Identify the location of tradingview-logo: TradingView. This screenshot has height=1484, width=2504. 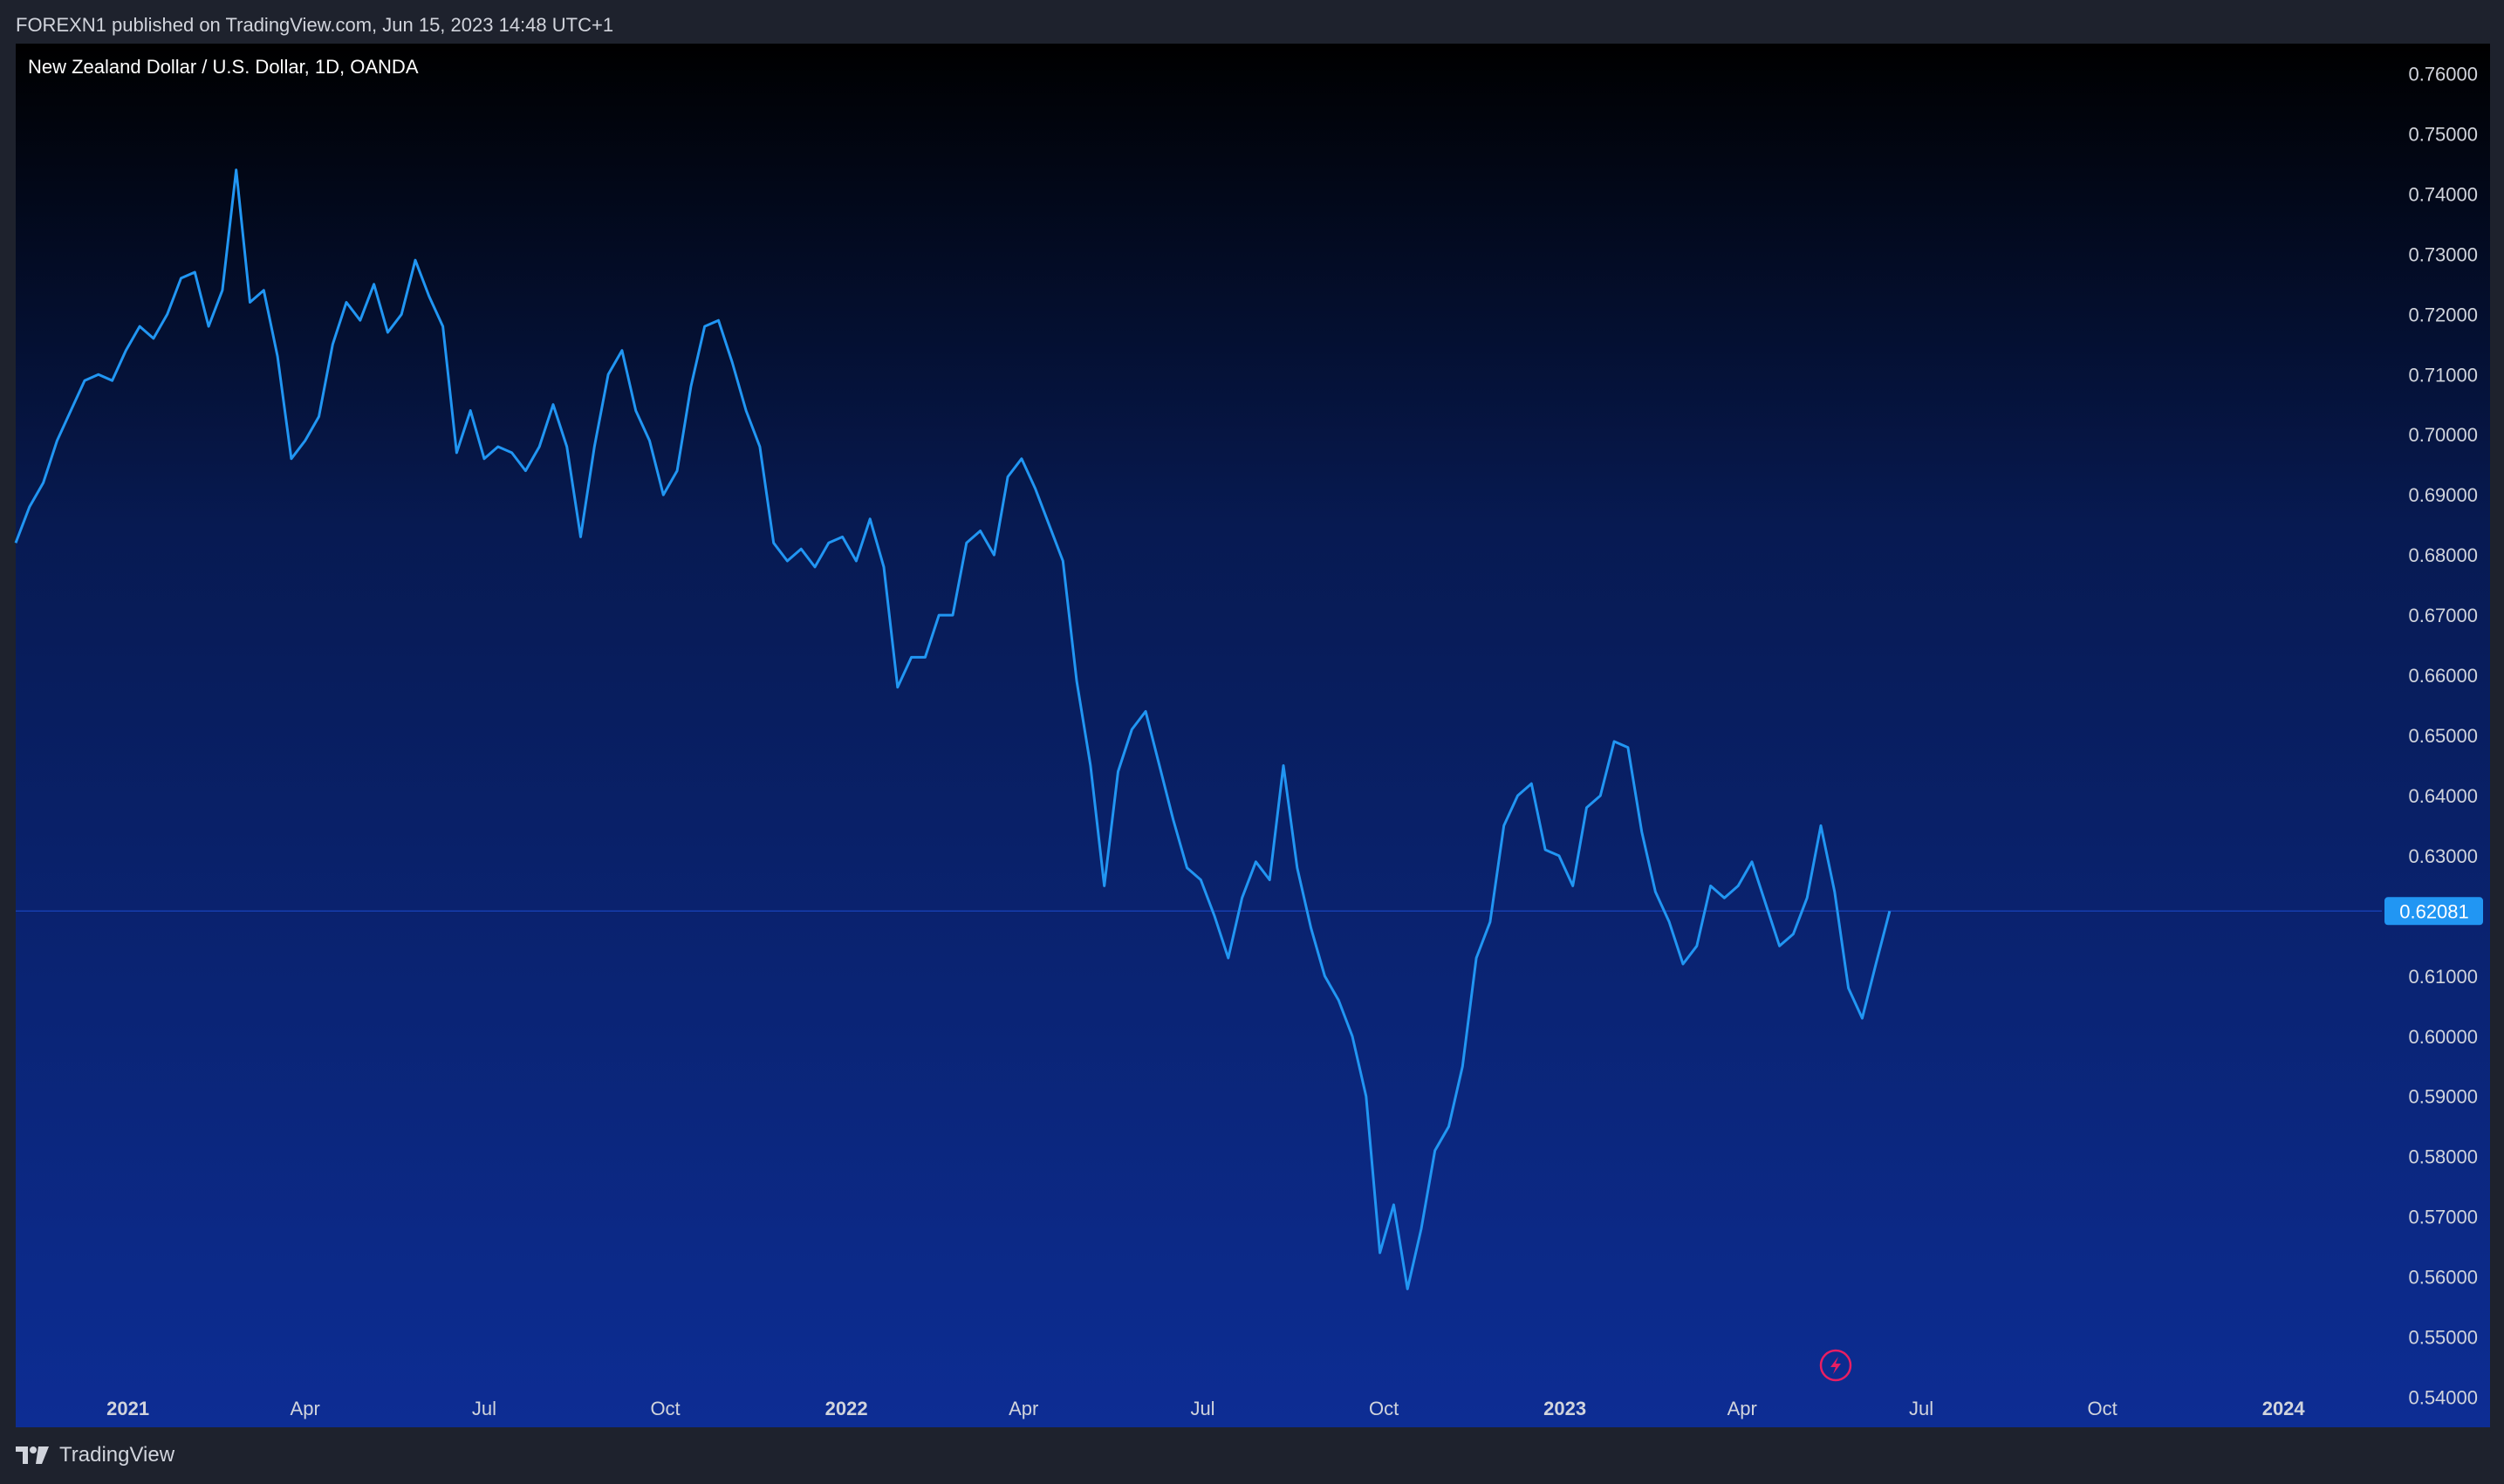
(95, 1455).